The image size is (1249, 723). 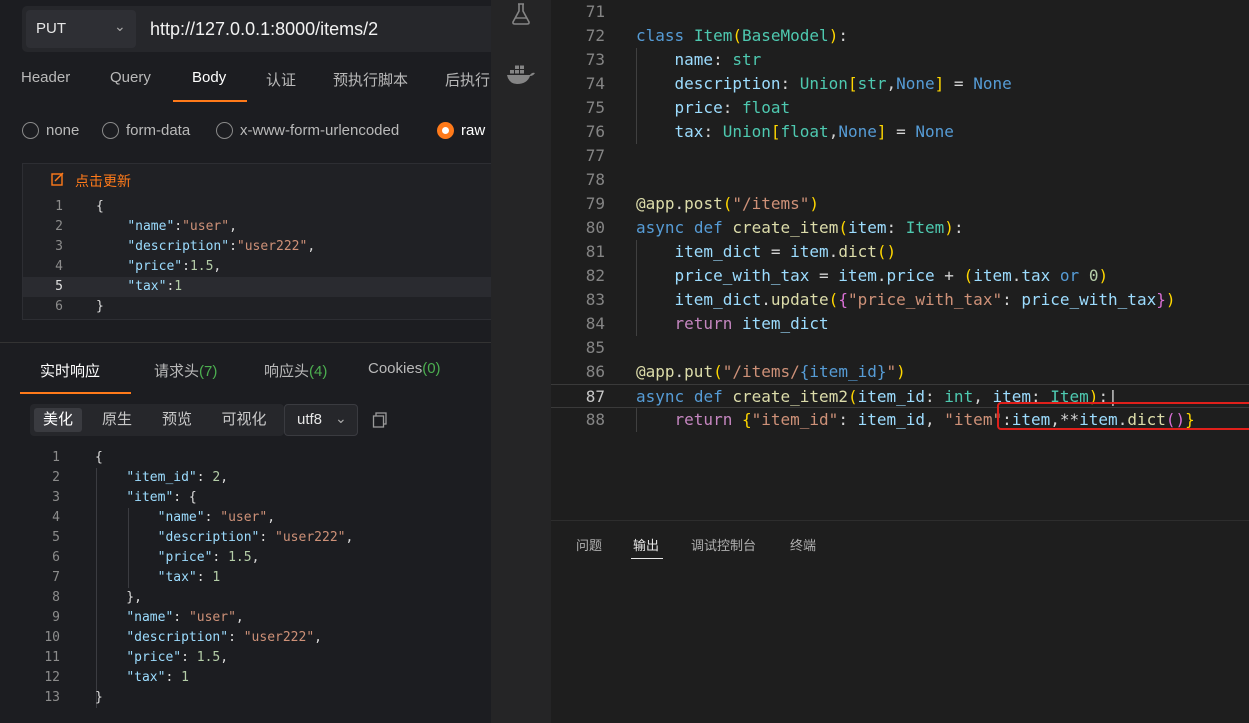 I want to click on url-bar: PUT ⌄ http://127.0.0.1:8000/items/2, so click(x=256, y=29).